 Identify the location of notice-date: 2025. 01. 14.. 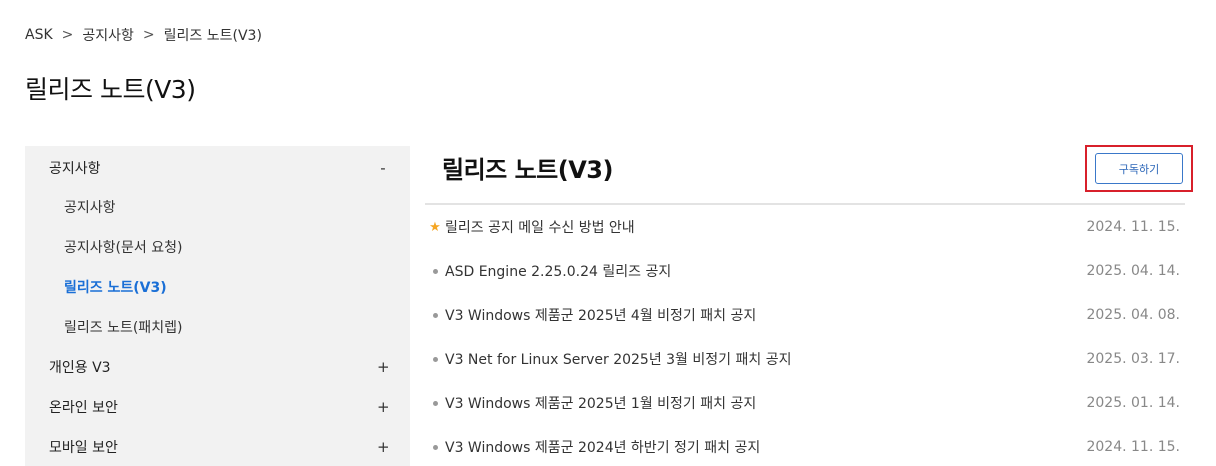
(1133, 403).